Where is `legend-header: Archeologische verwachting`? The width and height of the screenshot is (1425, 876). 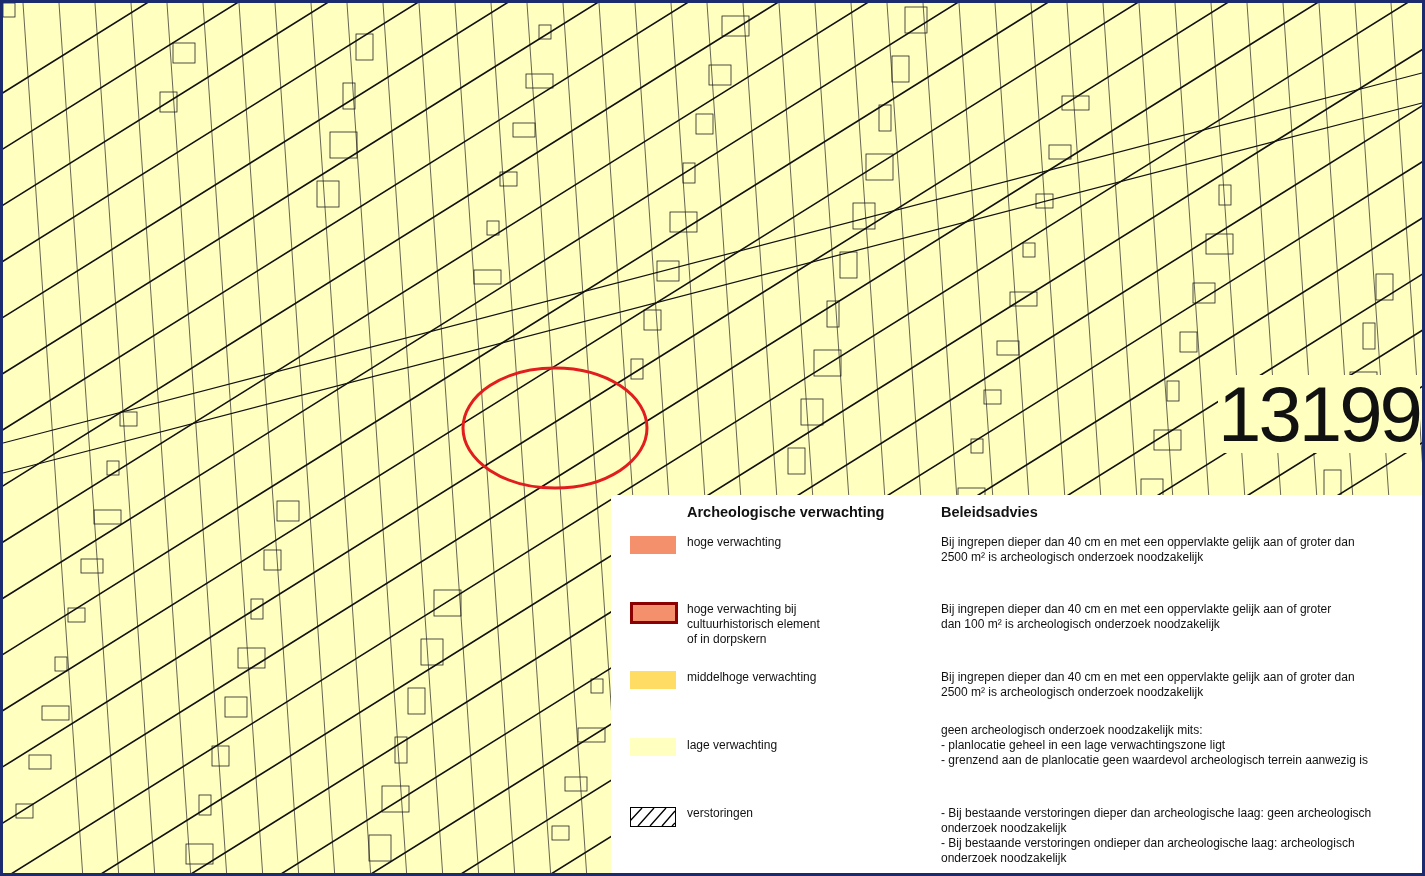
legend-header: Archeologische verwachting is located at coordinates (786, 512).